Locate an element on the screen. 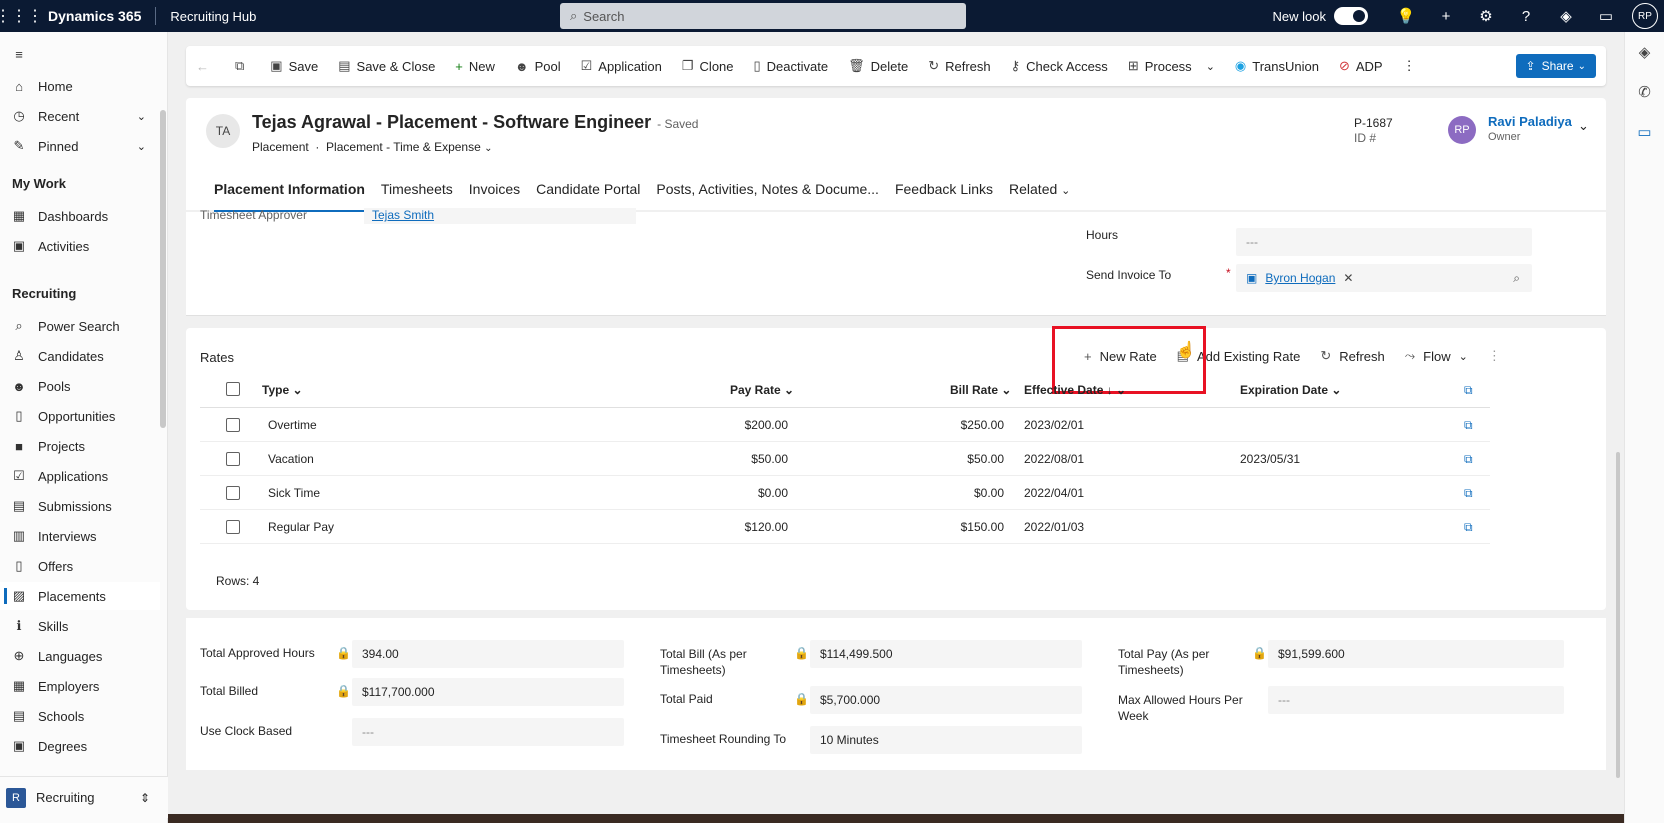 The image size is (1664, 823). search-icon: ⌕ is located at coordinates (1516, 278).